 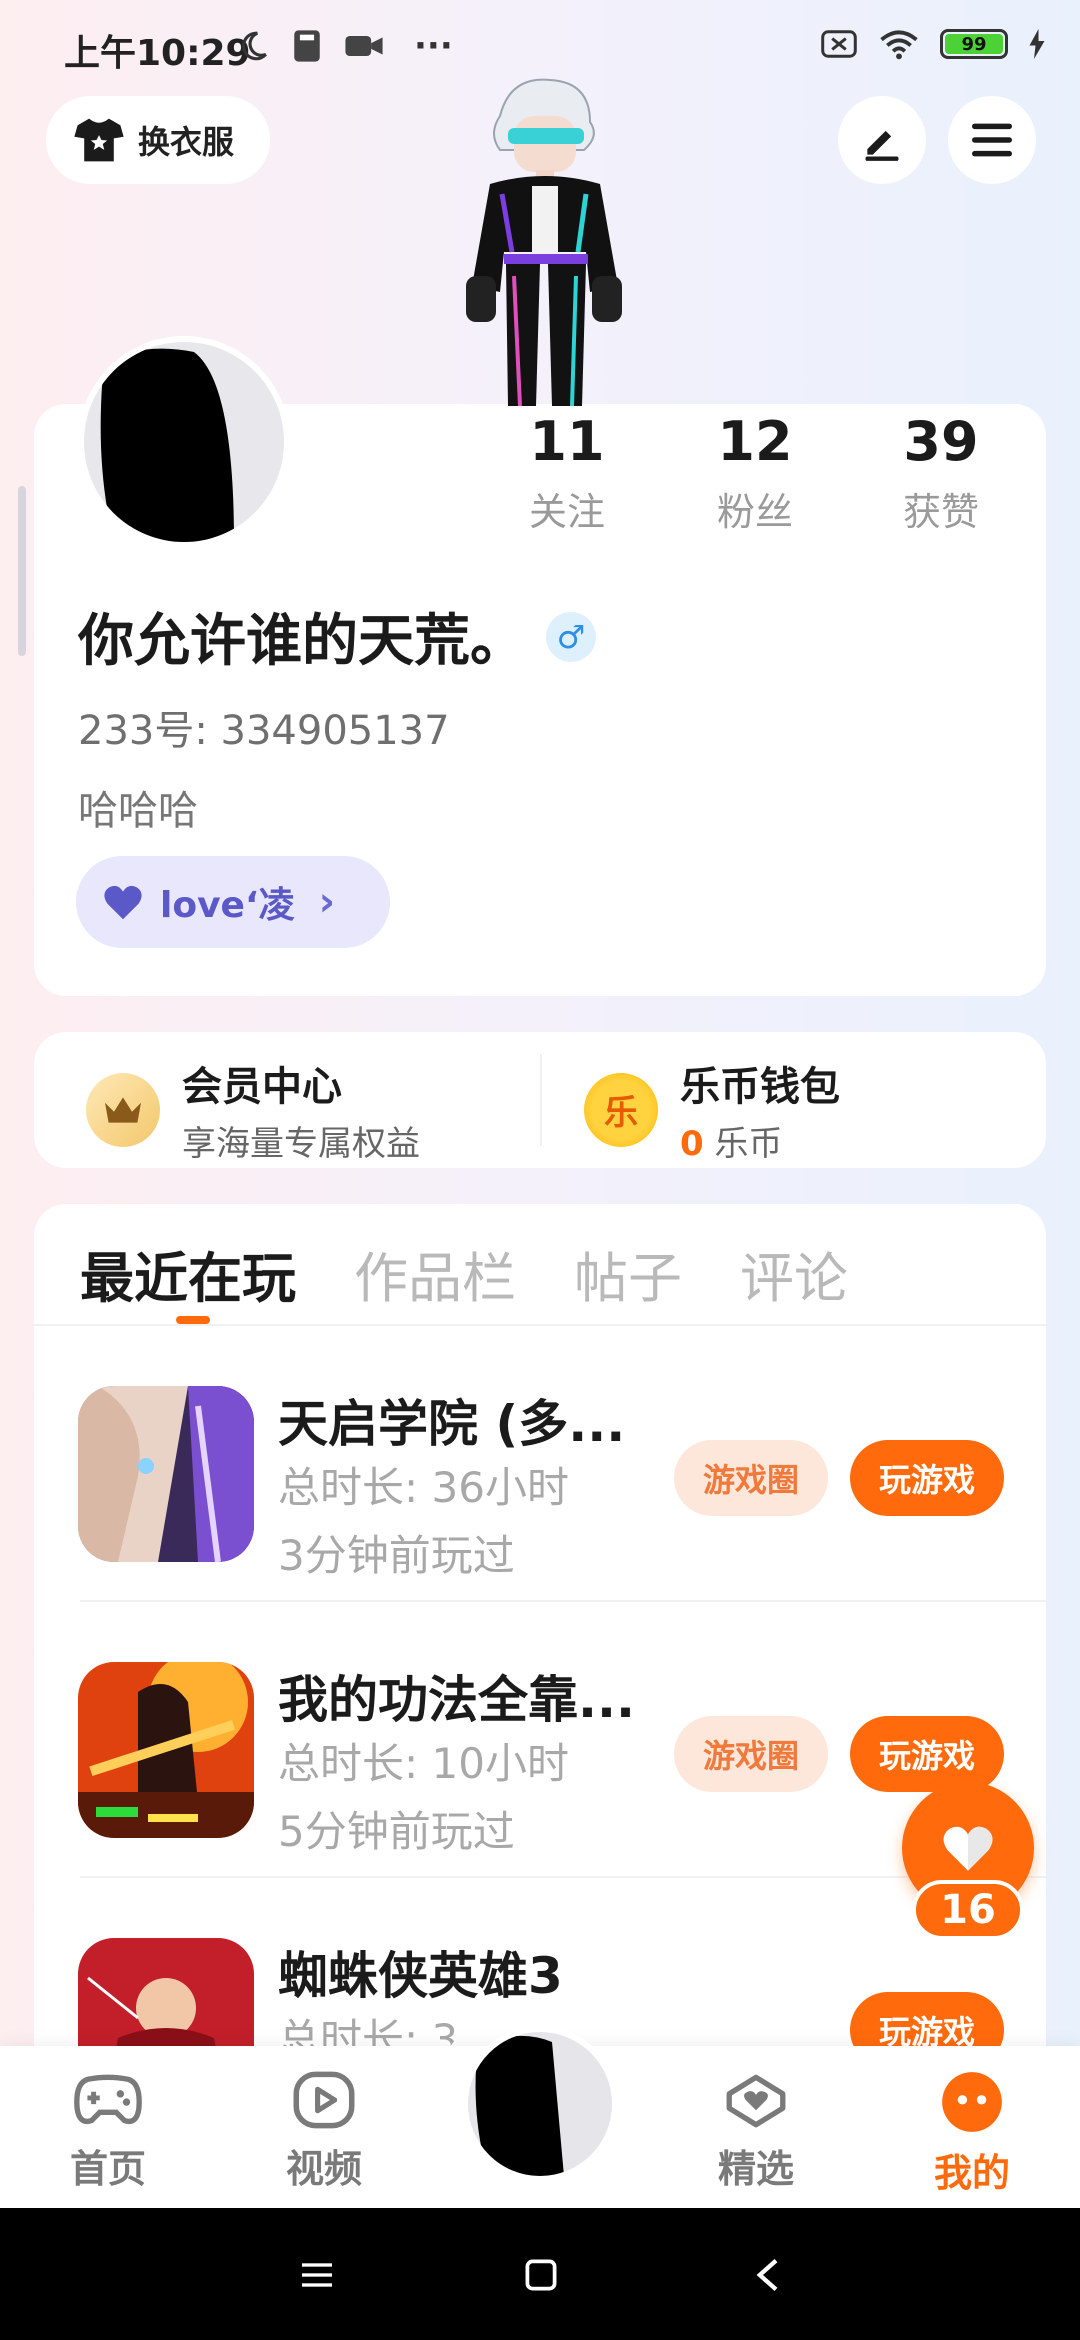 I want to click on battery-level: 99, so click(x=974, y=44).